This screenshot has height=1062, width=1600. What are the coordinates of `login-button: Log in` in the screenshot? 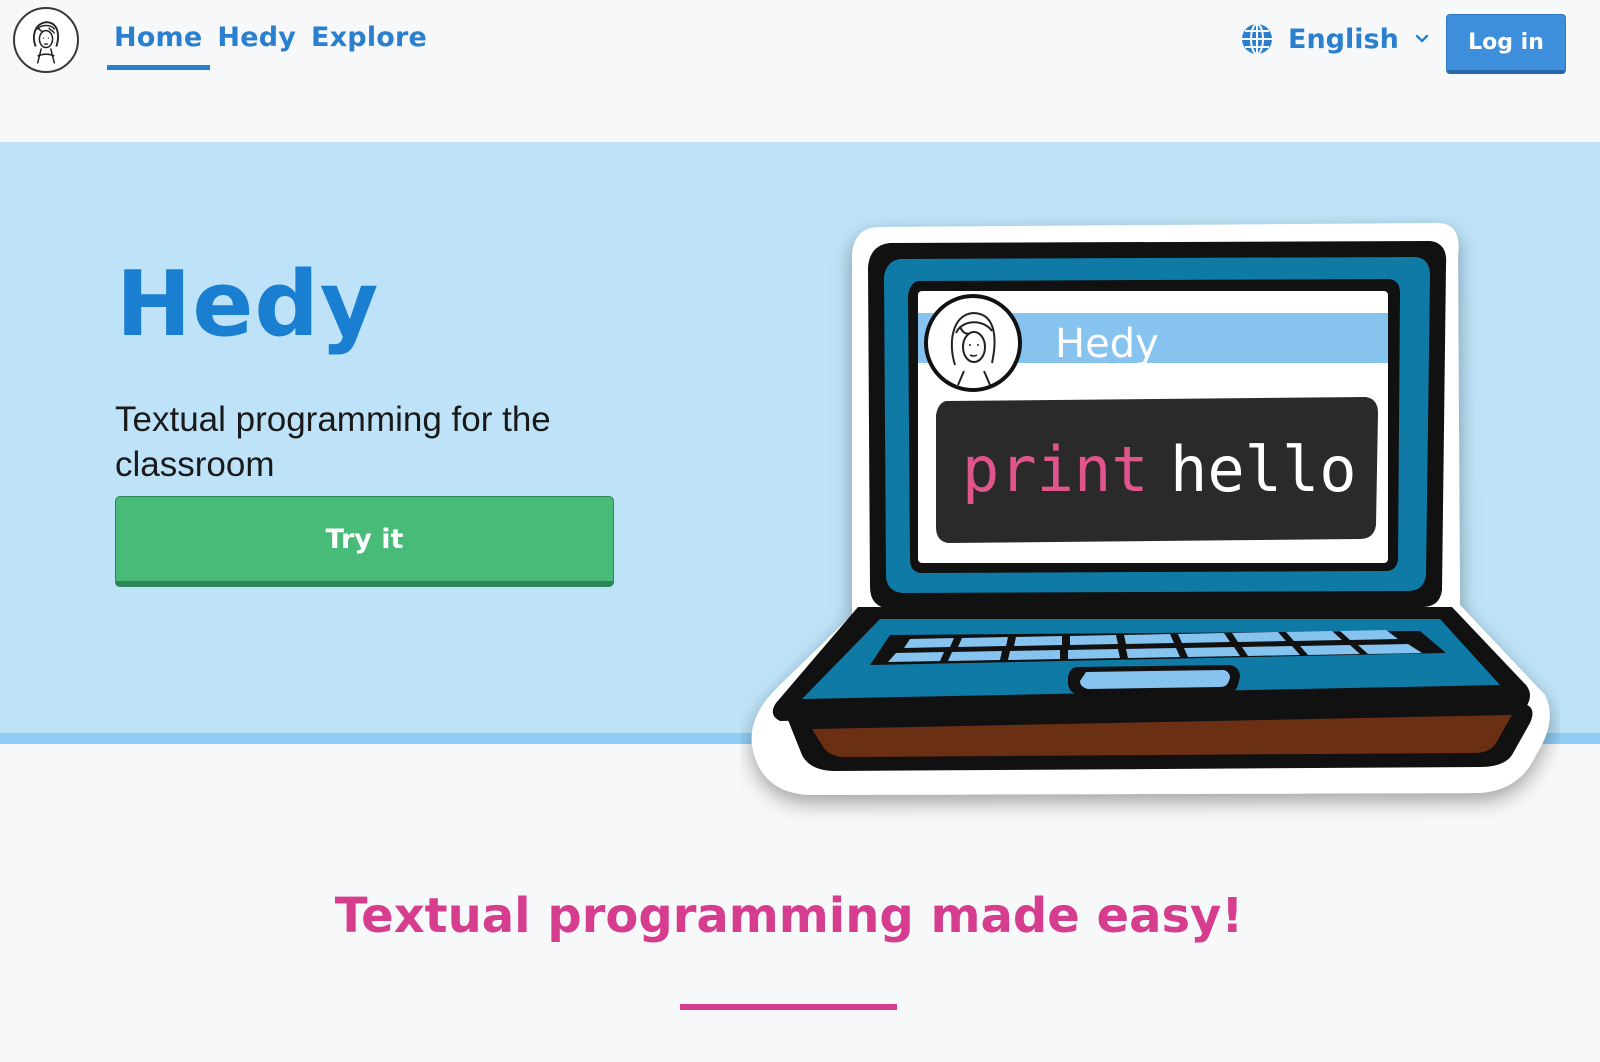 It's located at (1506, 44).